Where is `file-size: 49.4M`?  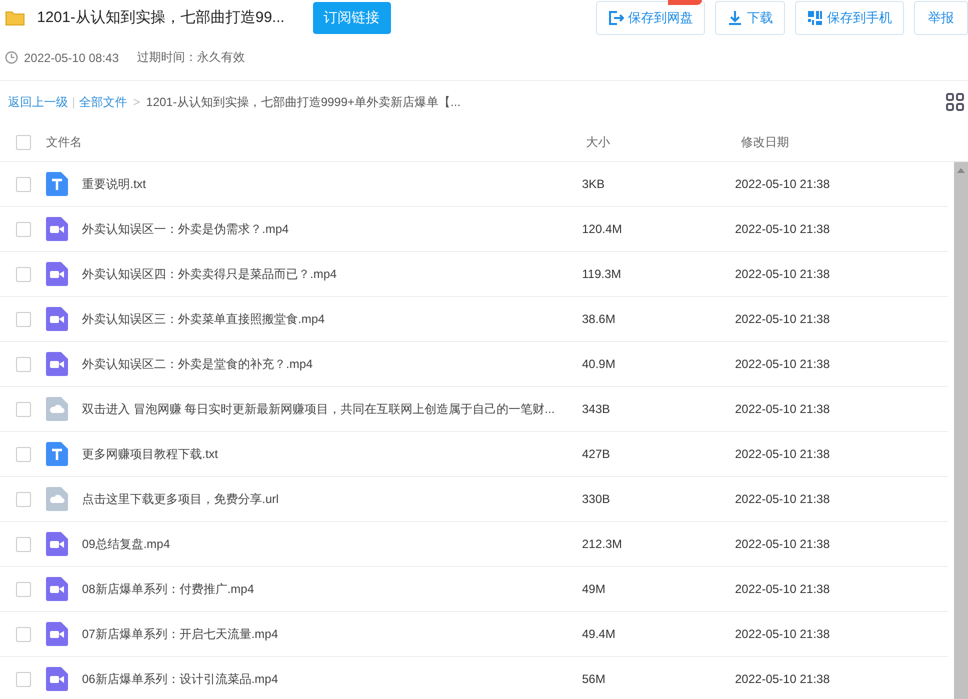
file-size: 49.4M is located at coordinates (599, 634).